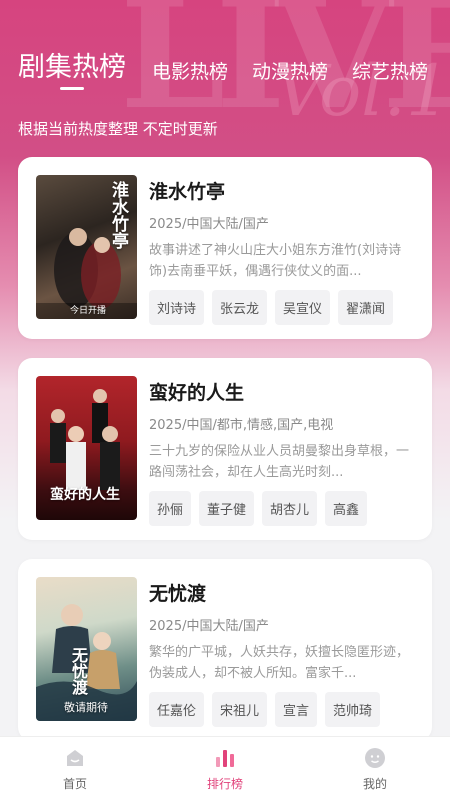 This screenshot has height=800, width=450. What do you see at coordinates (86, 448) in the screenshot?
I see `poster-image: 蛮好的人生` at bounding box center [86, 448].